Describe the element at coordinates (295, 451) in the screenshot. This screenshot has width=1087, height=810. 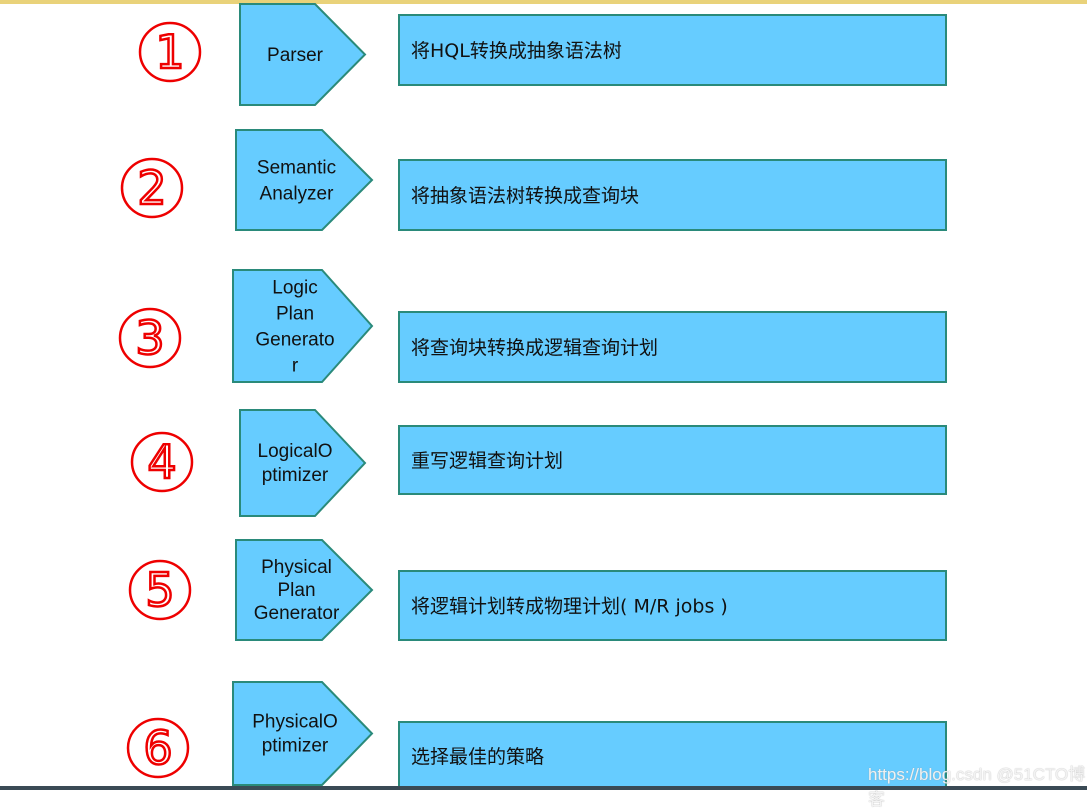
I see `step-label: LogicalO` at that location.